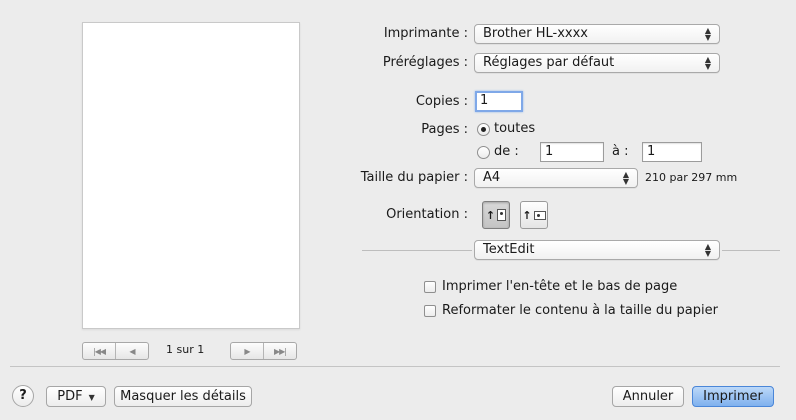 This screenshot has height=420, width=796. Describe the element at coordinates (539, 215) in the screenshot. I see `landscape-page-icon` at that location.